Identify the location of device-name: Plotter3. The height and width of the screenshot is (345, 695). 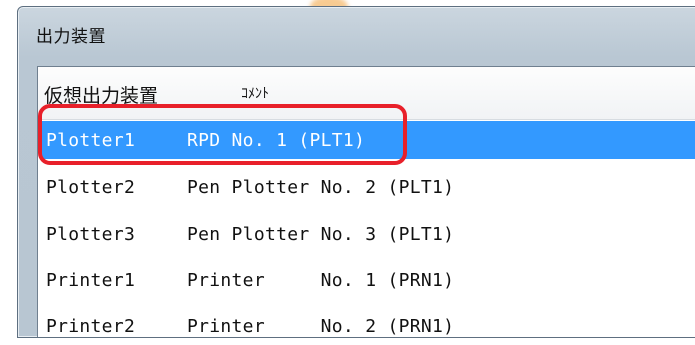
(91, 234).